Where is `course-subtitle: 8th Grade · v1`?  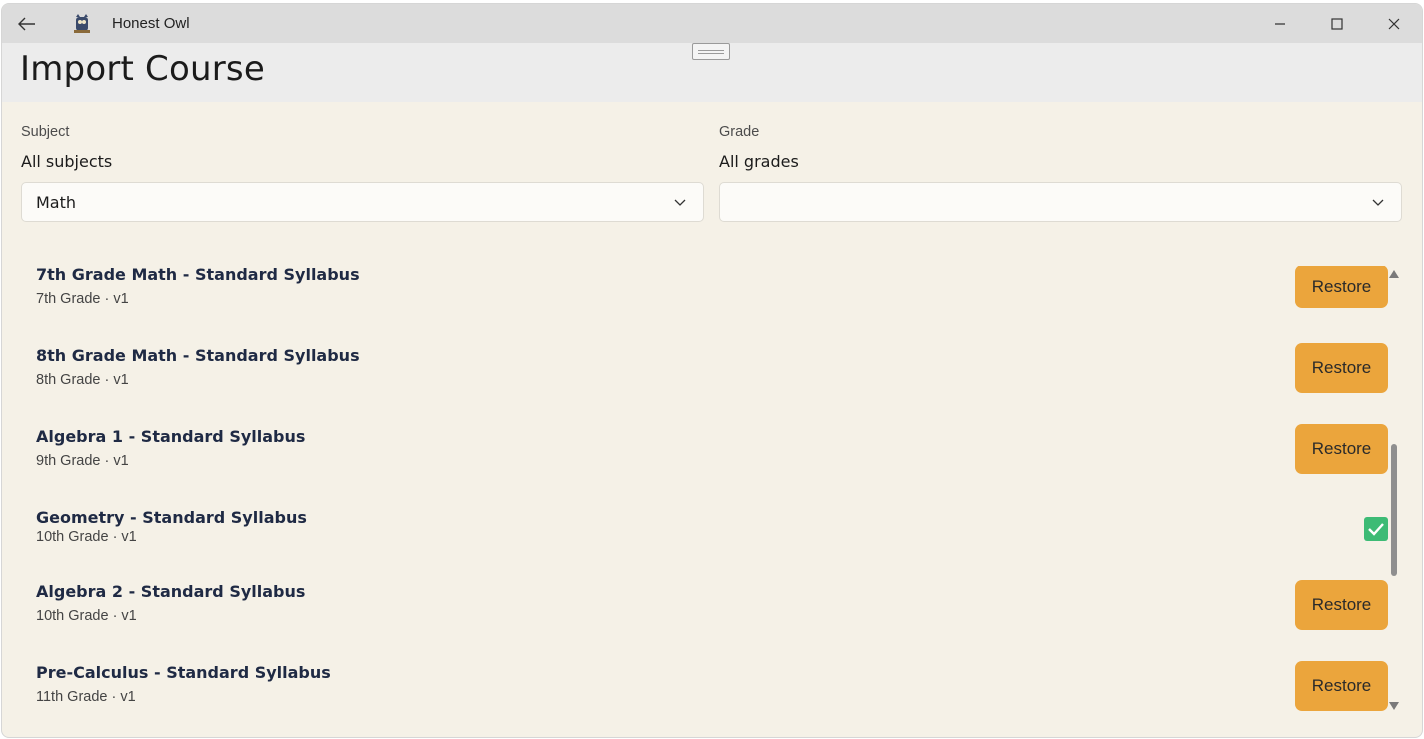 course-subtitle: 8th Grade · v1 is located at coordinates (82, 380).